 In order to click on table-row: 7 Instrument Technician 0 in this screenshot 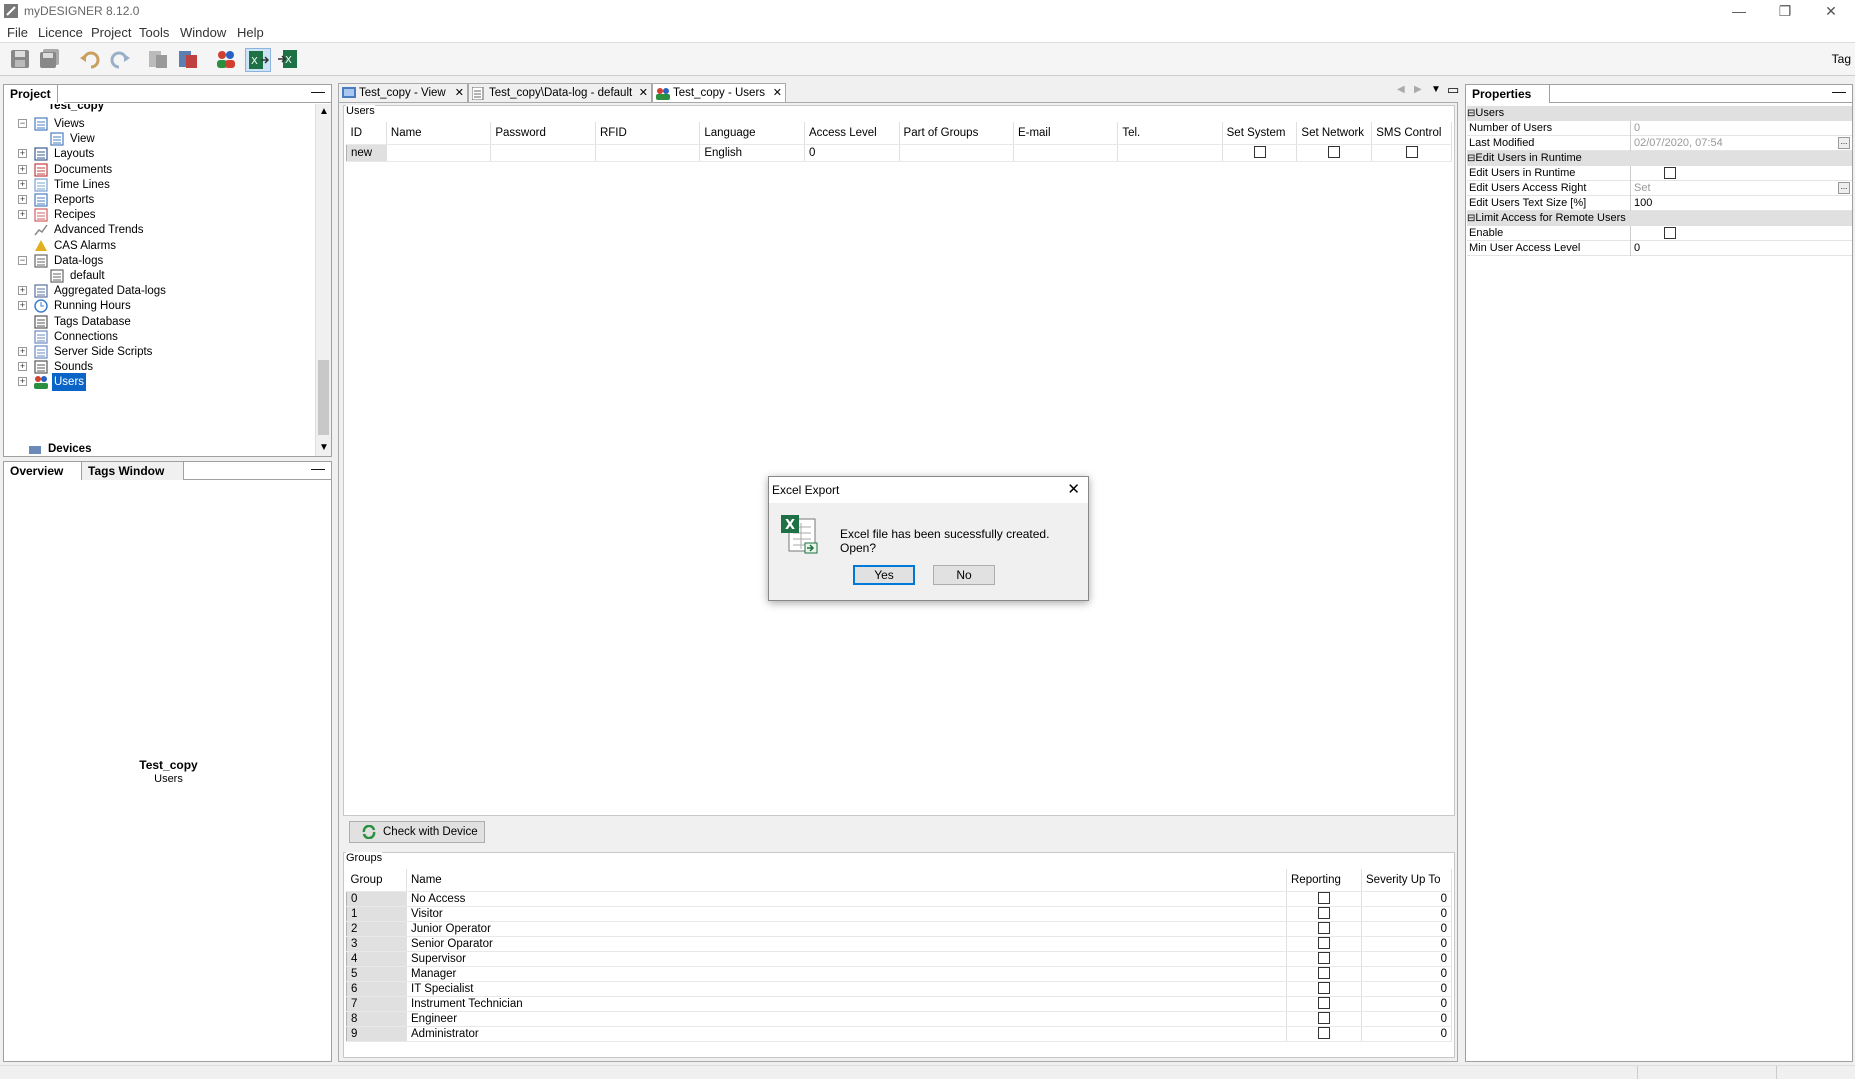, I will do `click(899, 1003)`.